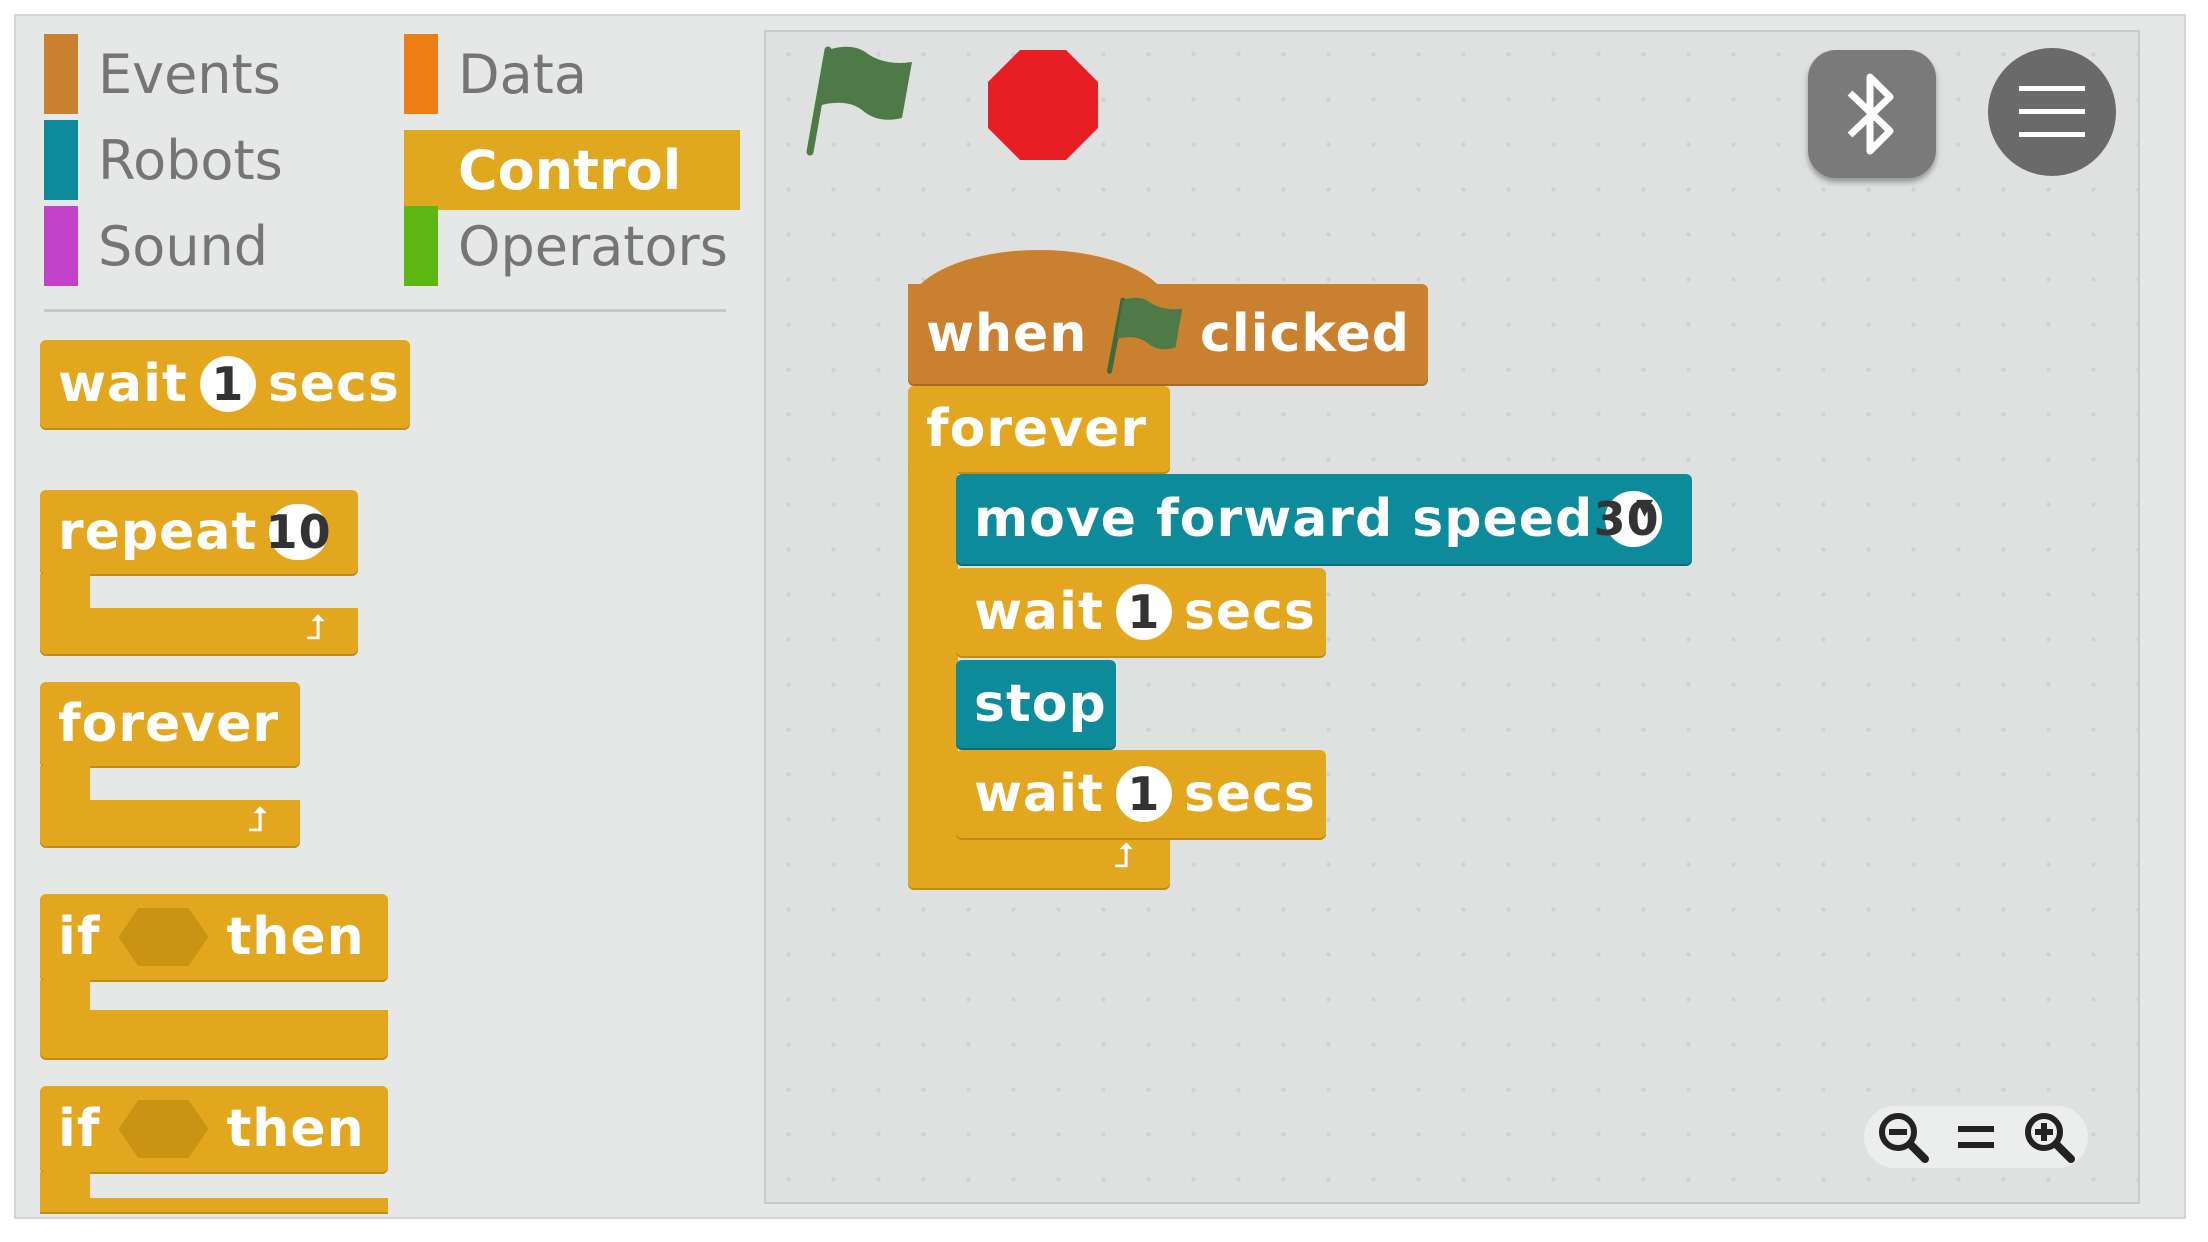  Describe the element at coordinates (421, 246) in the screenshot. I see `operators-swatch` at that location.